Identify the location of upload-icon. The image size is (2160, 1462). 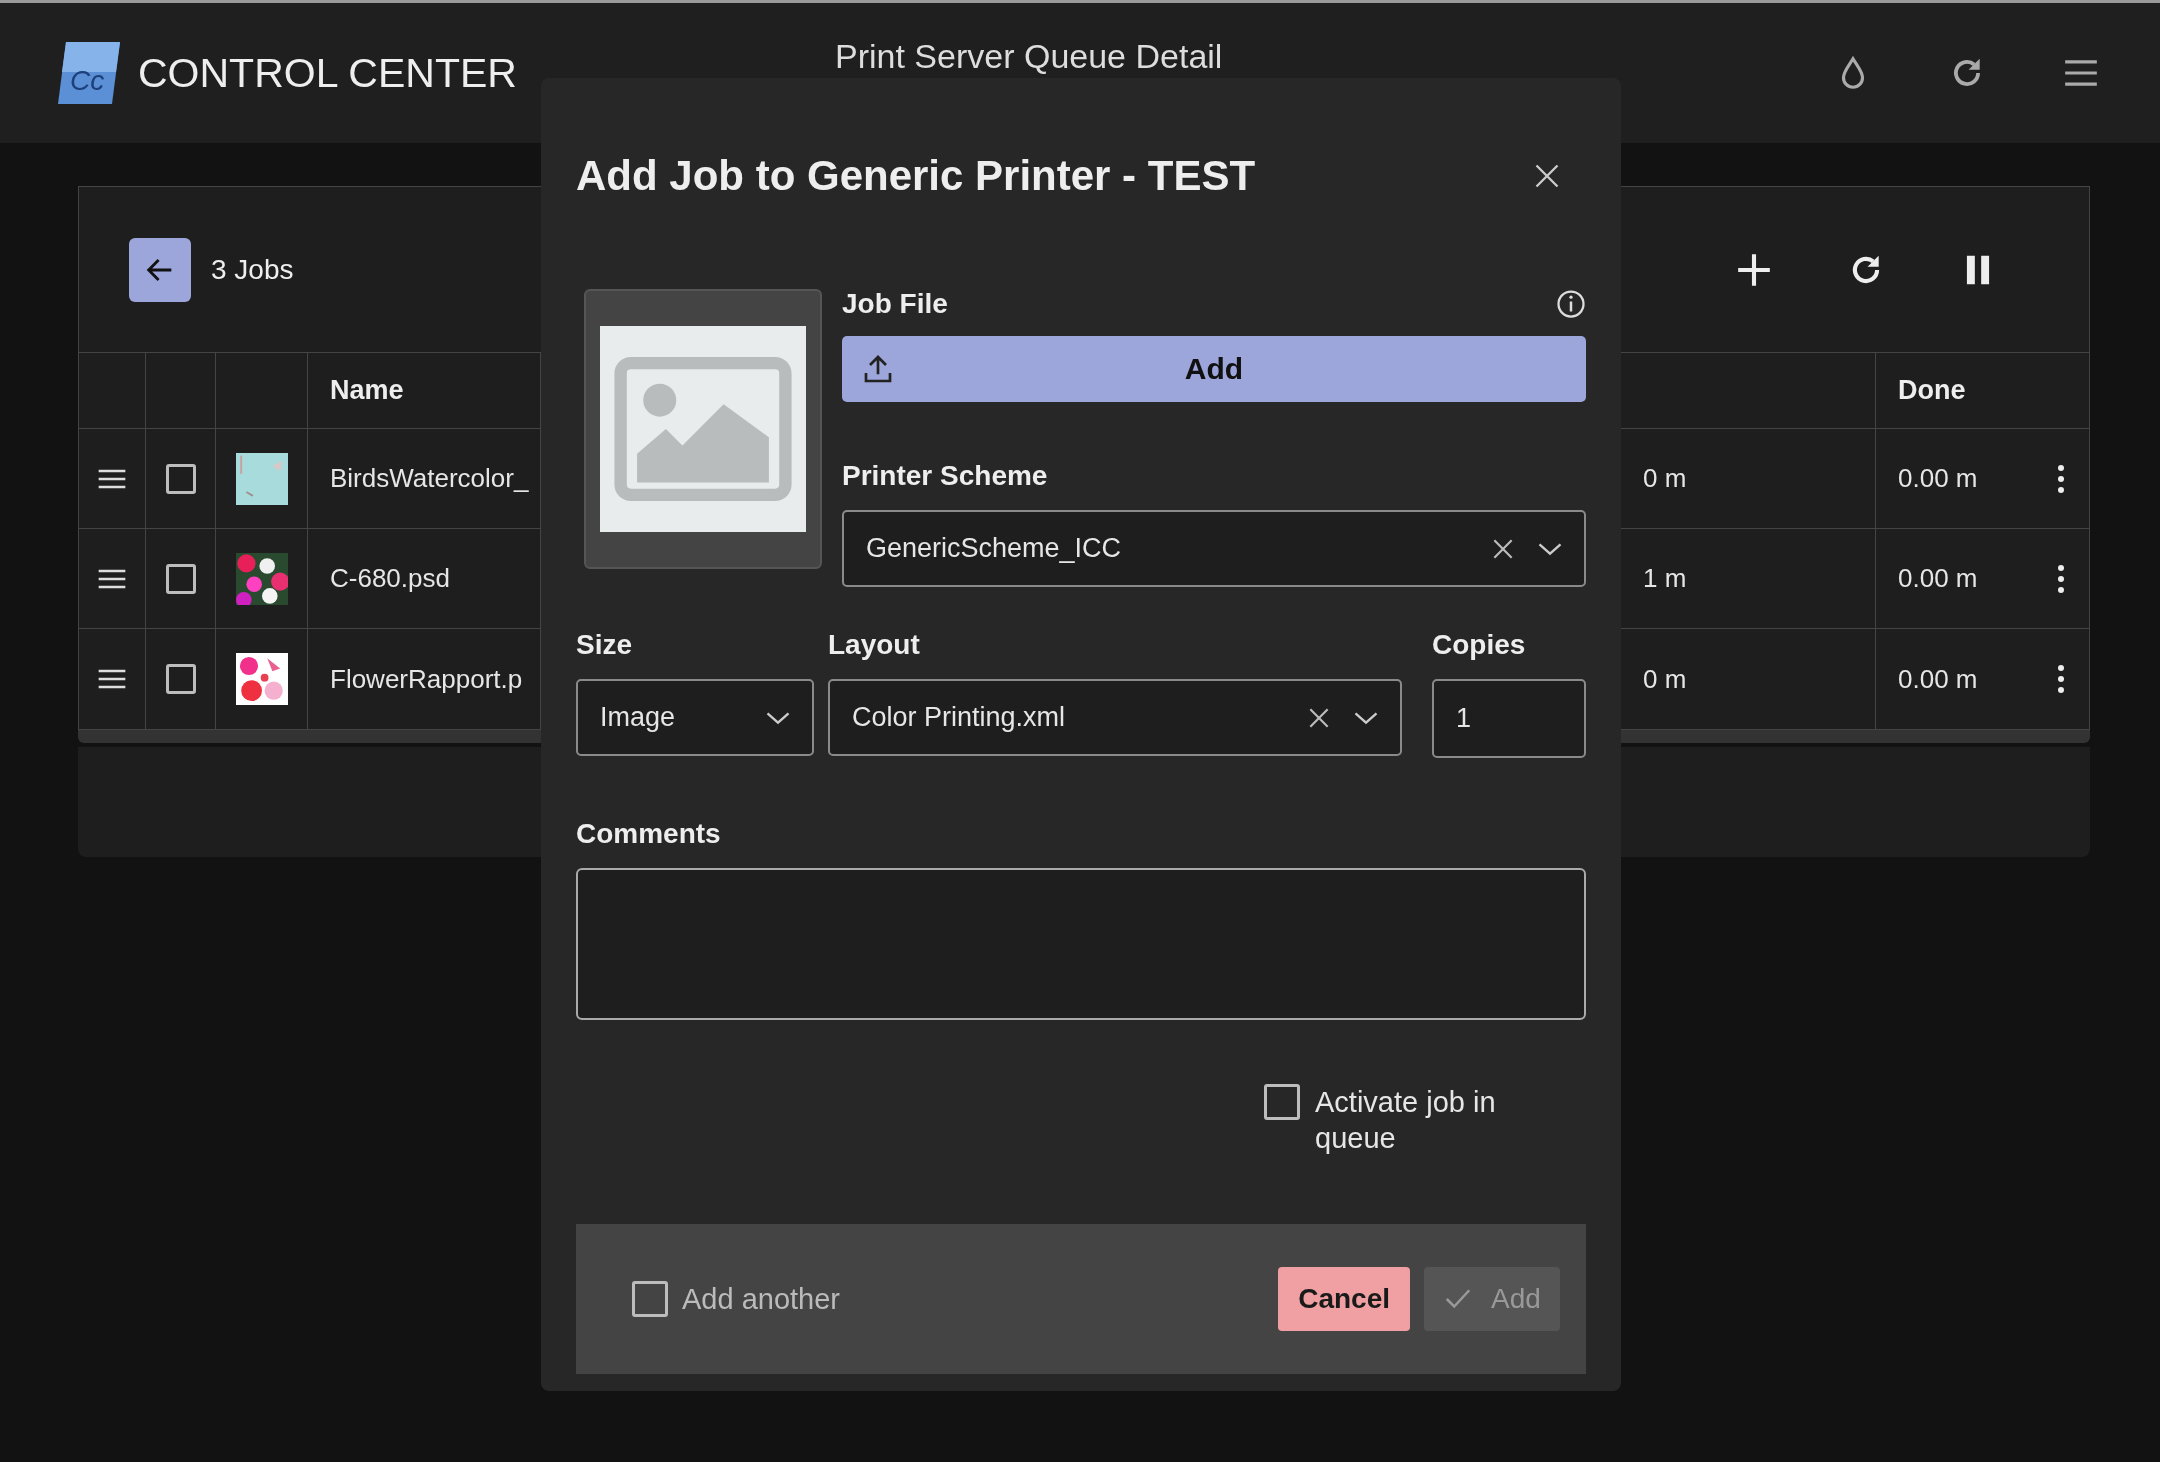
(878, 369).